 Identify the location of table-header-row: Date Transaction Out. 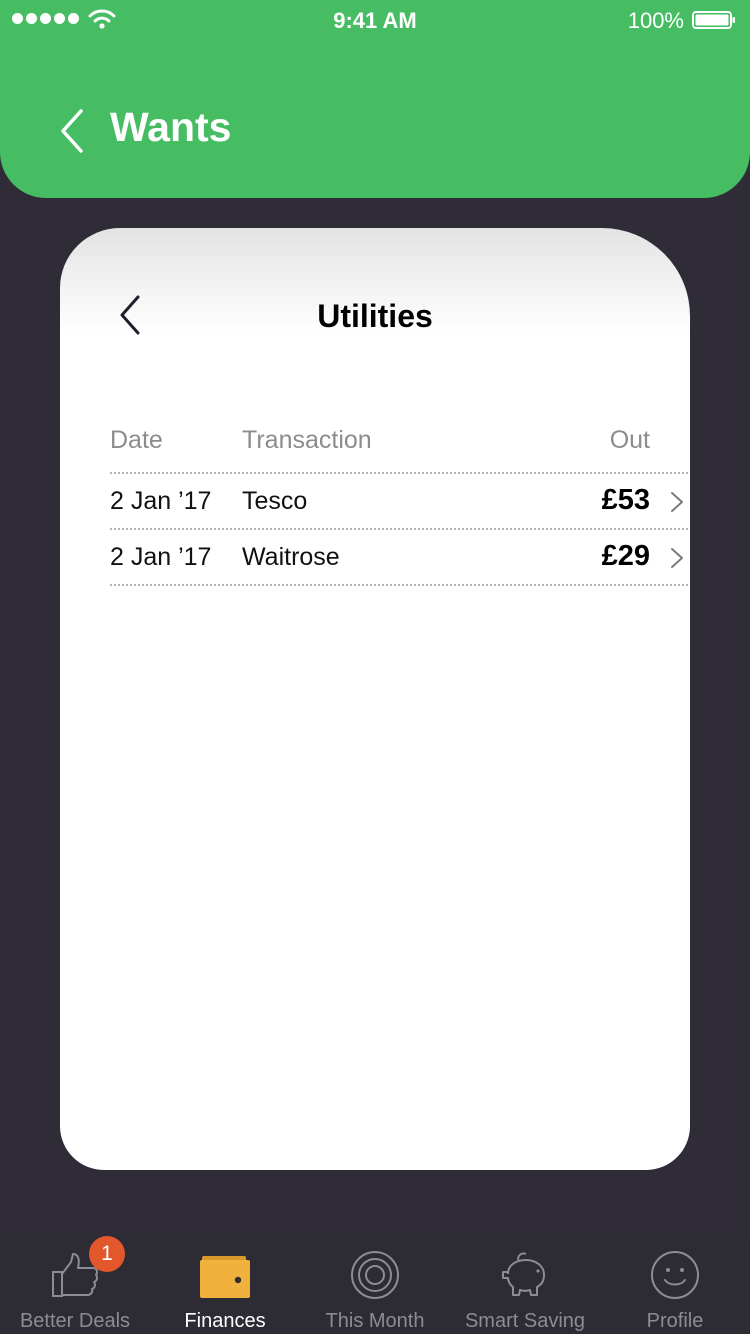
(399, 445).